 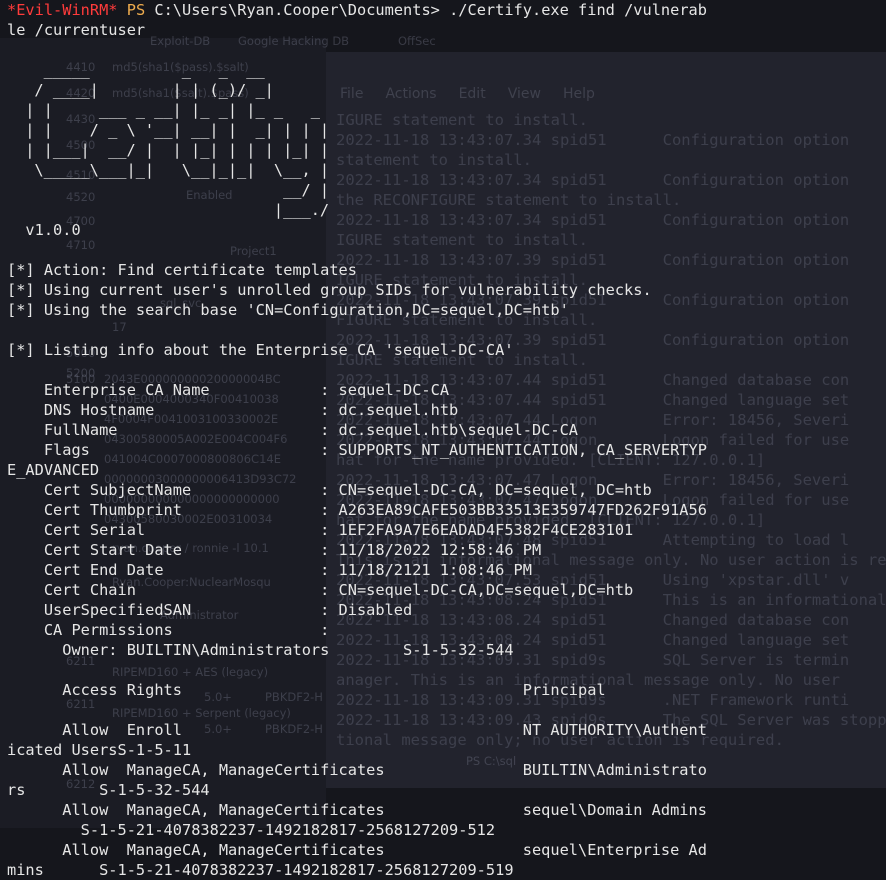 What do you see at coordinates (210, 610) in the screenshot?
I see `terminal-line: UserSpecifiedSAN : Disabled` at bounding box center [210, 610].